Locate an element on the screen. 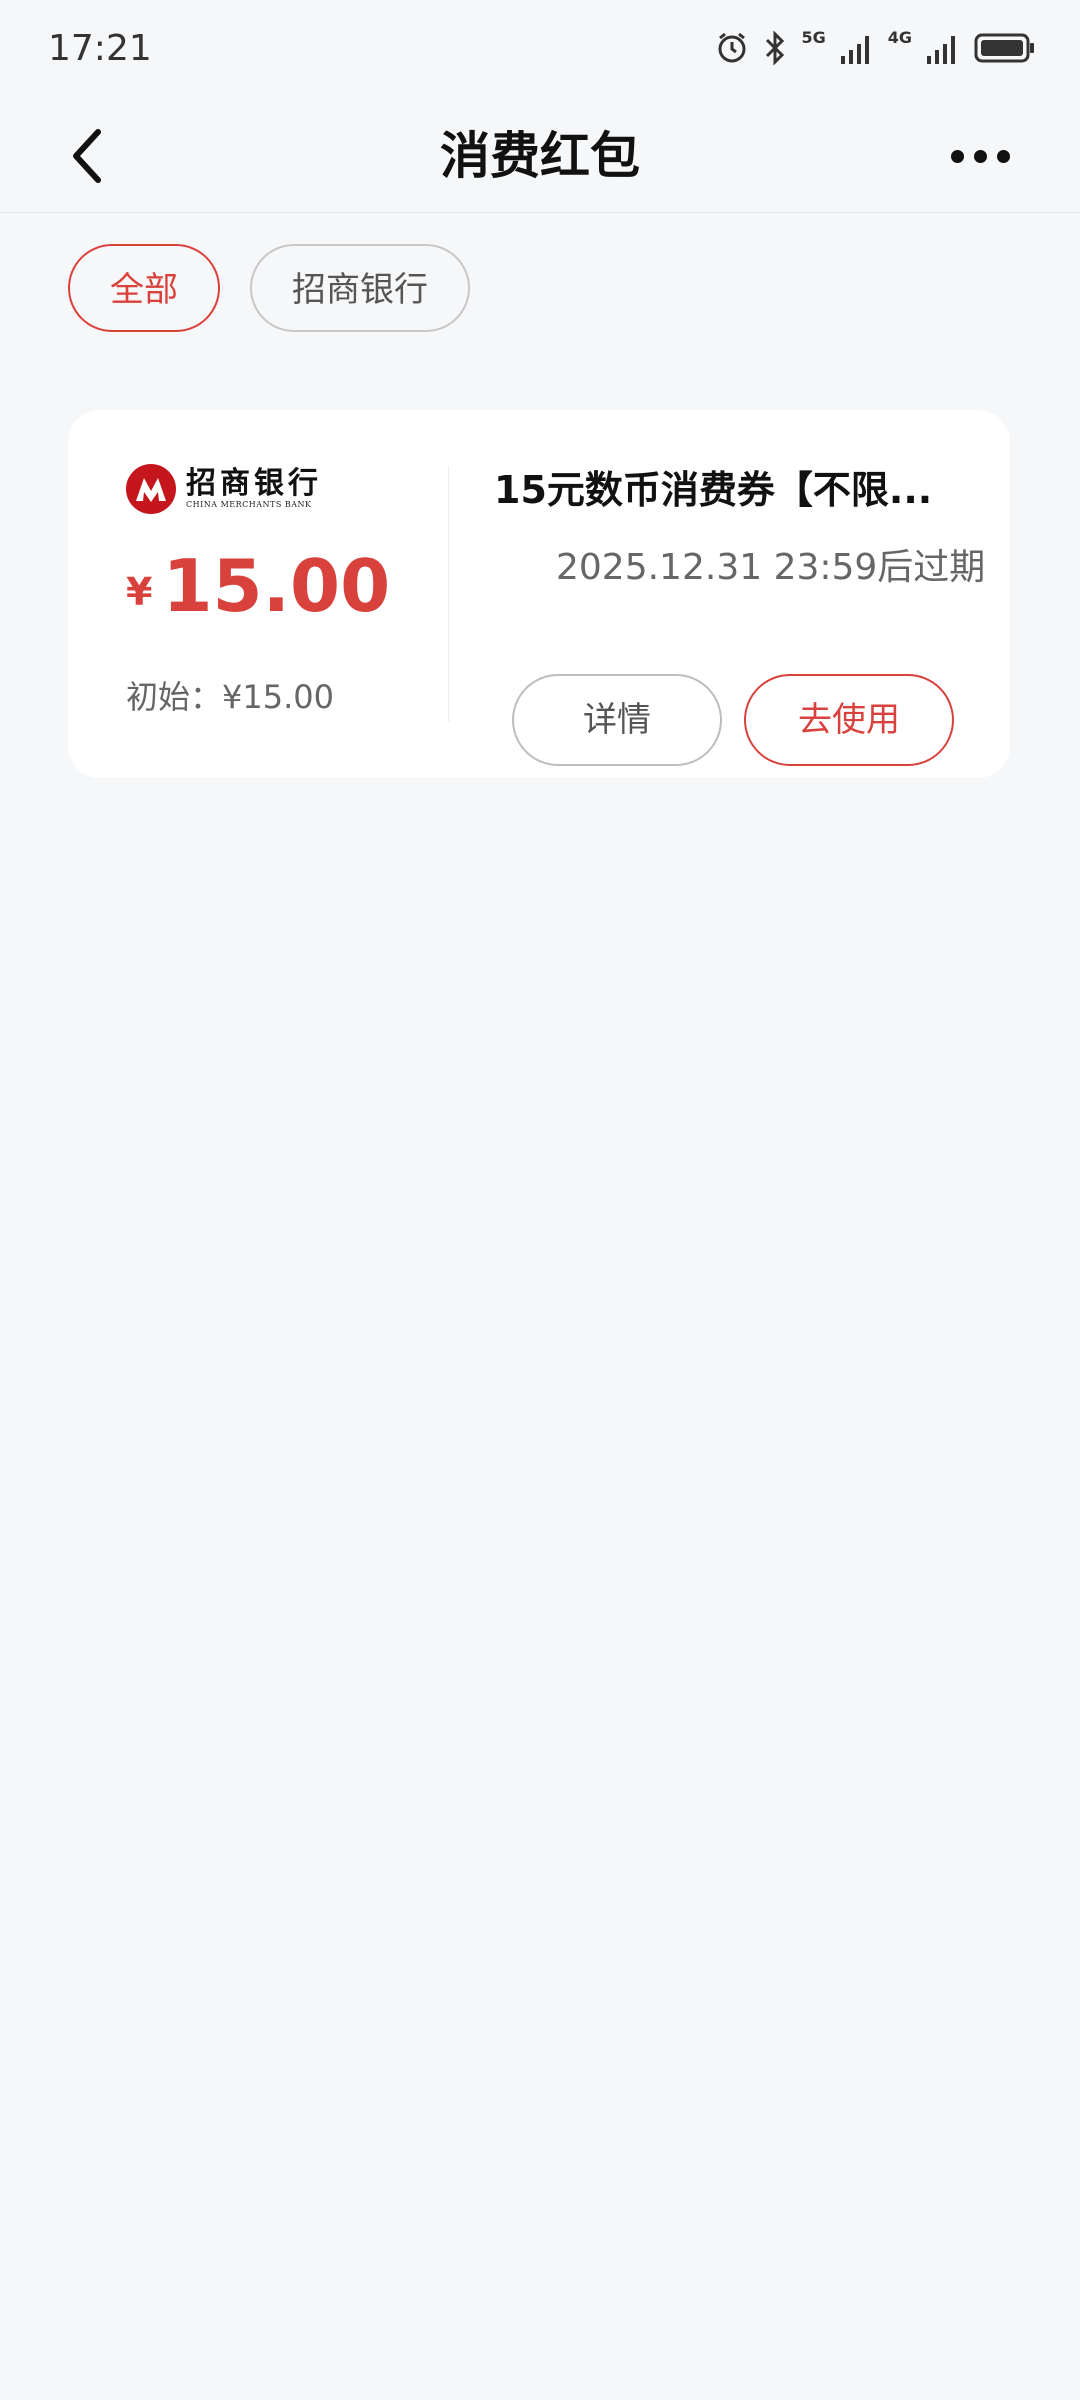  page-title: 消费红包 is located at coordinates (540, 156).